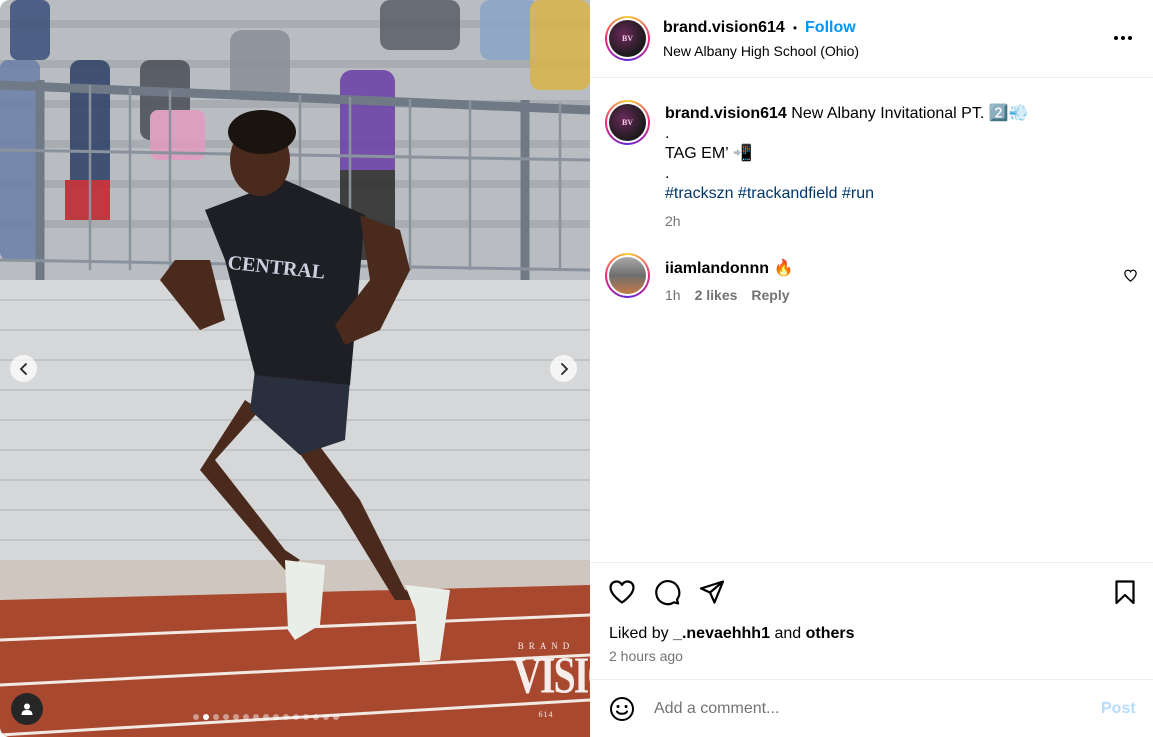 The width and height of the screenshot is (1153, 737). I want to click on liked-by-conjunction: and, so click(788, 633).